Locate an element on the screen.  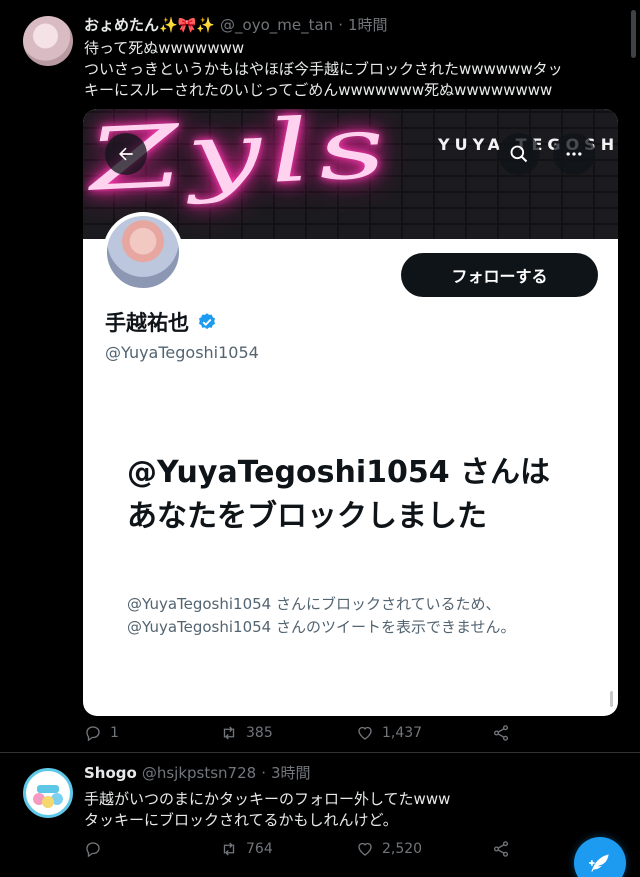
card-scrollbar is located at coordinates (611, 699).